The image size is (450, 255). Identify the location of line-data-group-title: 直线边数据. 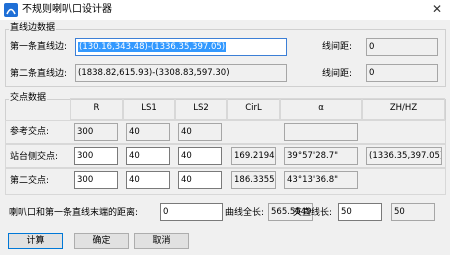
(33, 28).